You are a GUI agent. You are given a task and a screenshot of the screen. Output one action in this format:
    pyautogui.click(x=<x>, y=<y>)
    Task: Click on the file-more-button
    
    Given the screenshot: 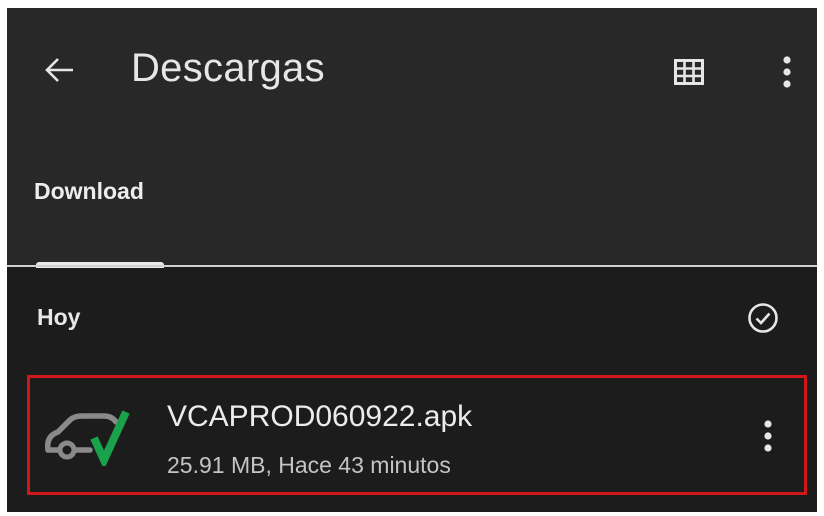 What is the action you would take?
    pyautogui.click(x=768, y=436)
    